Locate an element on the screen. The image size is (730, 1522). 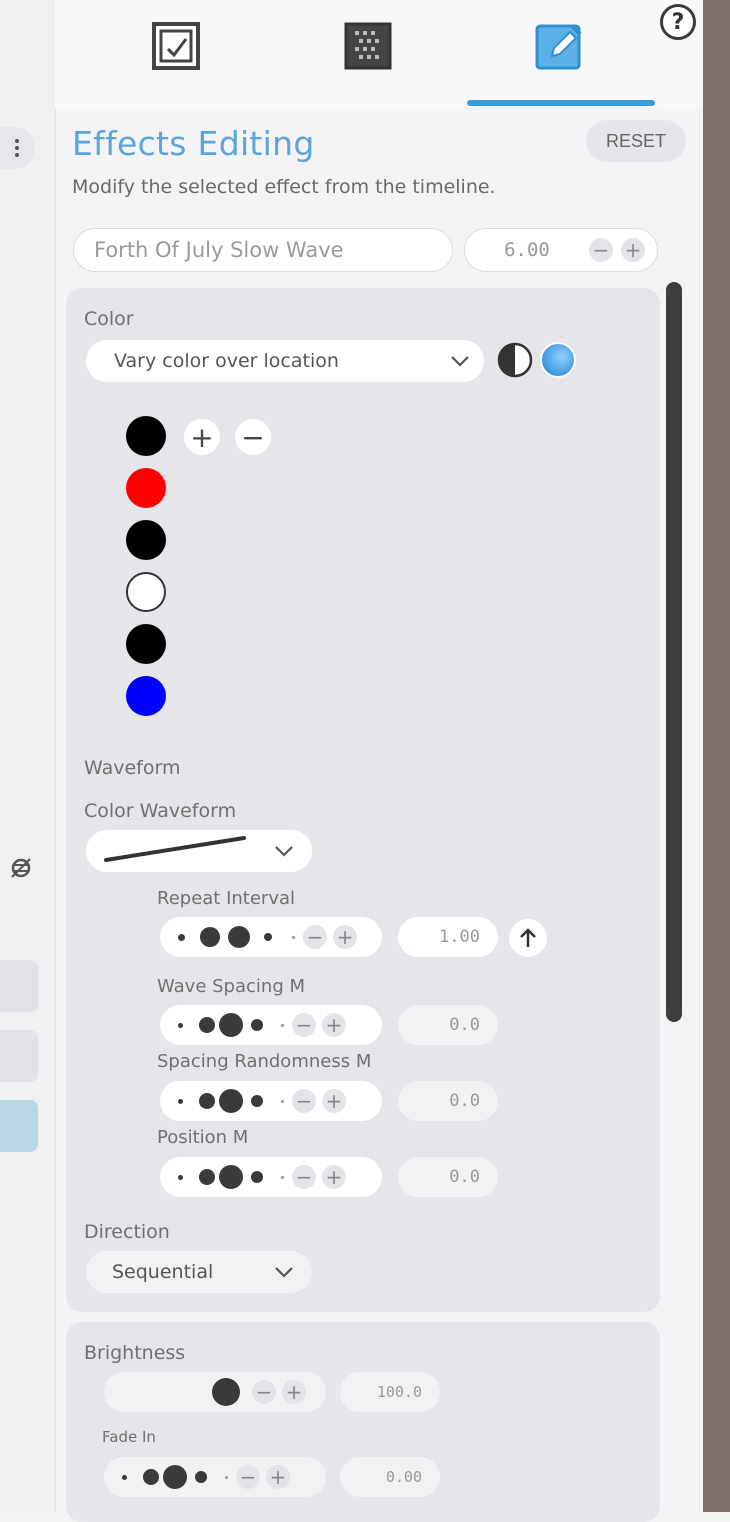
arrow-up-icon is located at coordinates (528, 938).